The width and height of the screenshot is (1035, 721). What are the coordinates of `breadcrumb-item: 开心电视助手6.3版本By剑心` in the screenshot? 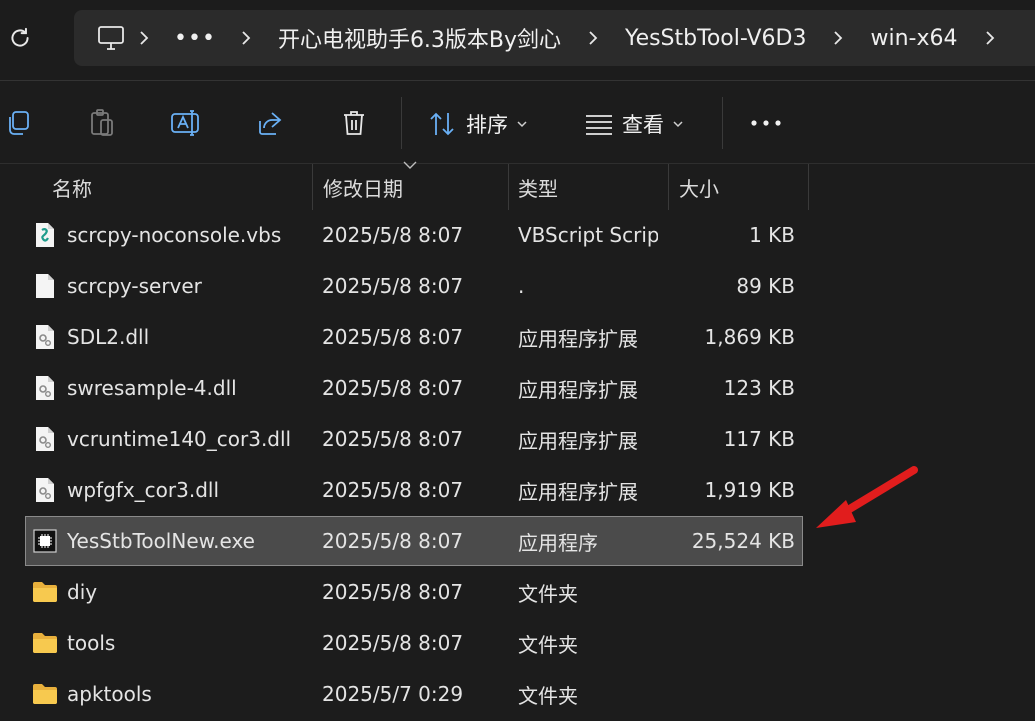 It's located at (419, 38).